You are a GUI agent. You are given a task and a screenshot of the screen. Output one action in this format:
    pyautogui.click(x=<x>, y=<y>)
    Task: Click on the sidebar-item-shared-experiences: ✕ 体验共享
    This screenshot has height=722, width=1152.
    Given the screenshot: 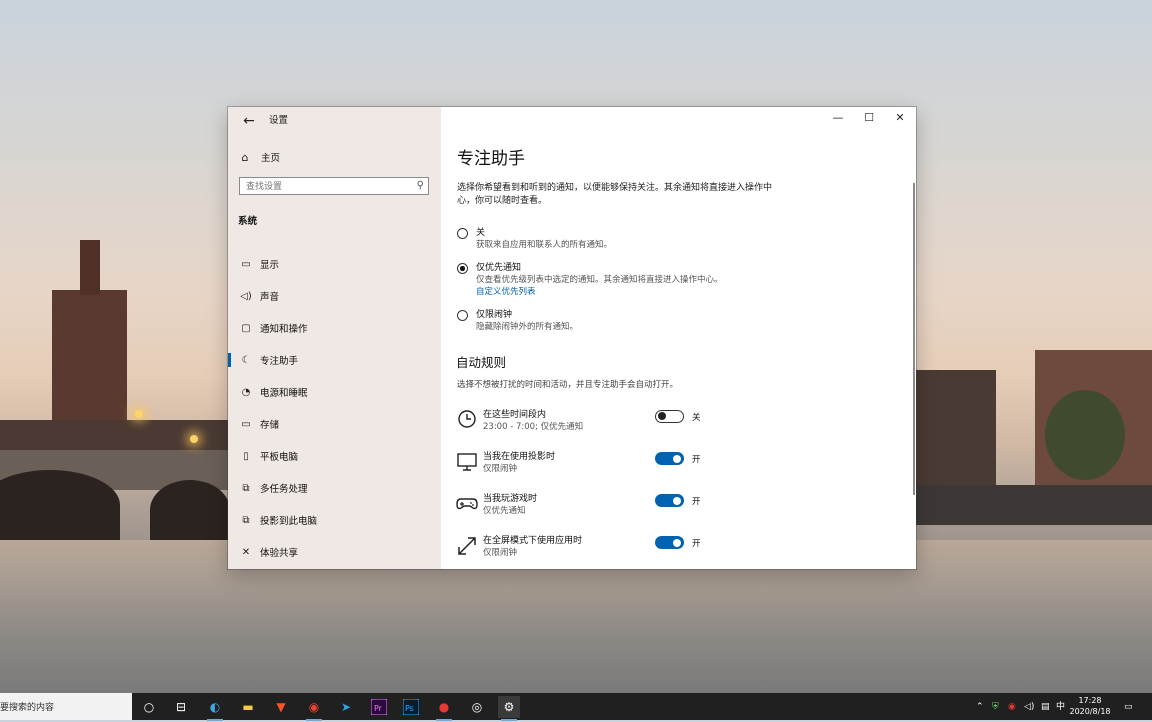 What is the action you would take?
    pyautogui.click(x=334, y=552)
    